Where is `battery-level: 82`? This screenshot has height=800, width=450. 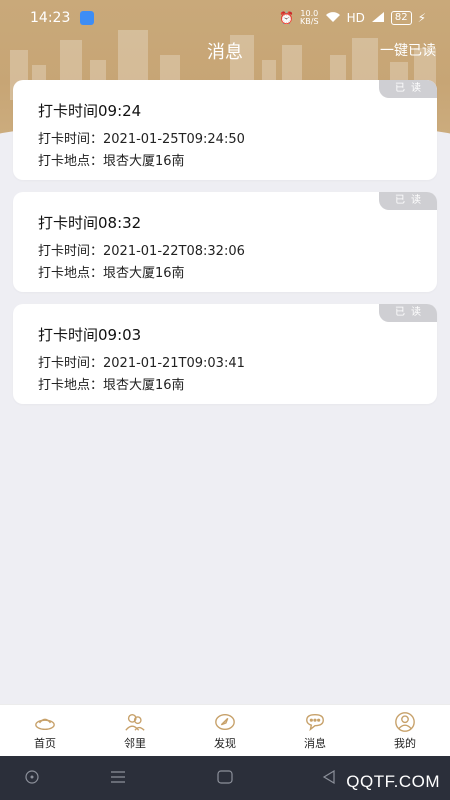 battery-level: 82 is located at coordinates (401, 18).